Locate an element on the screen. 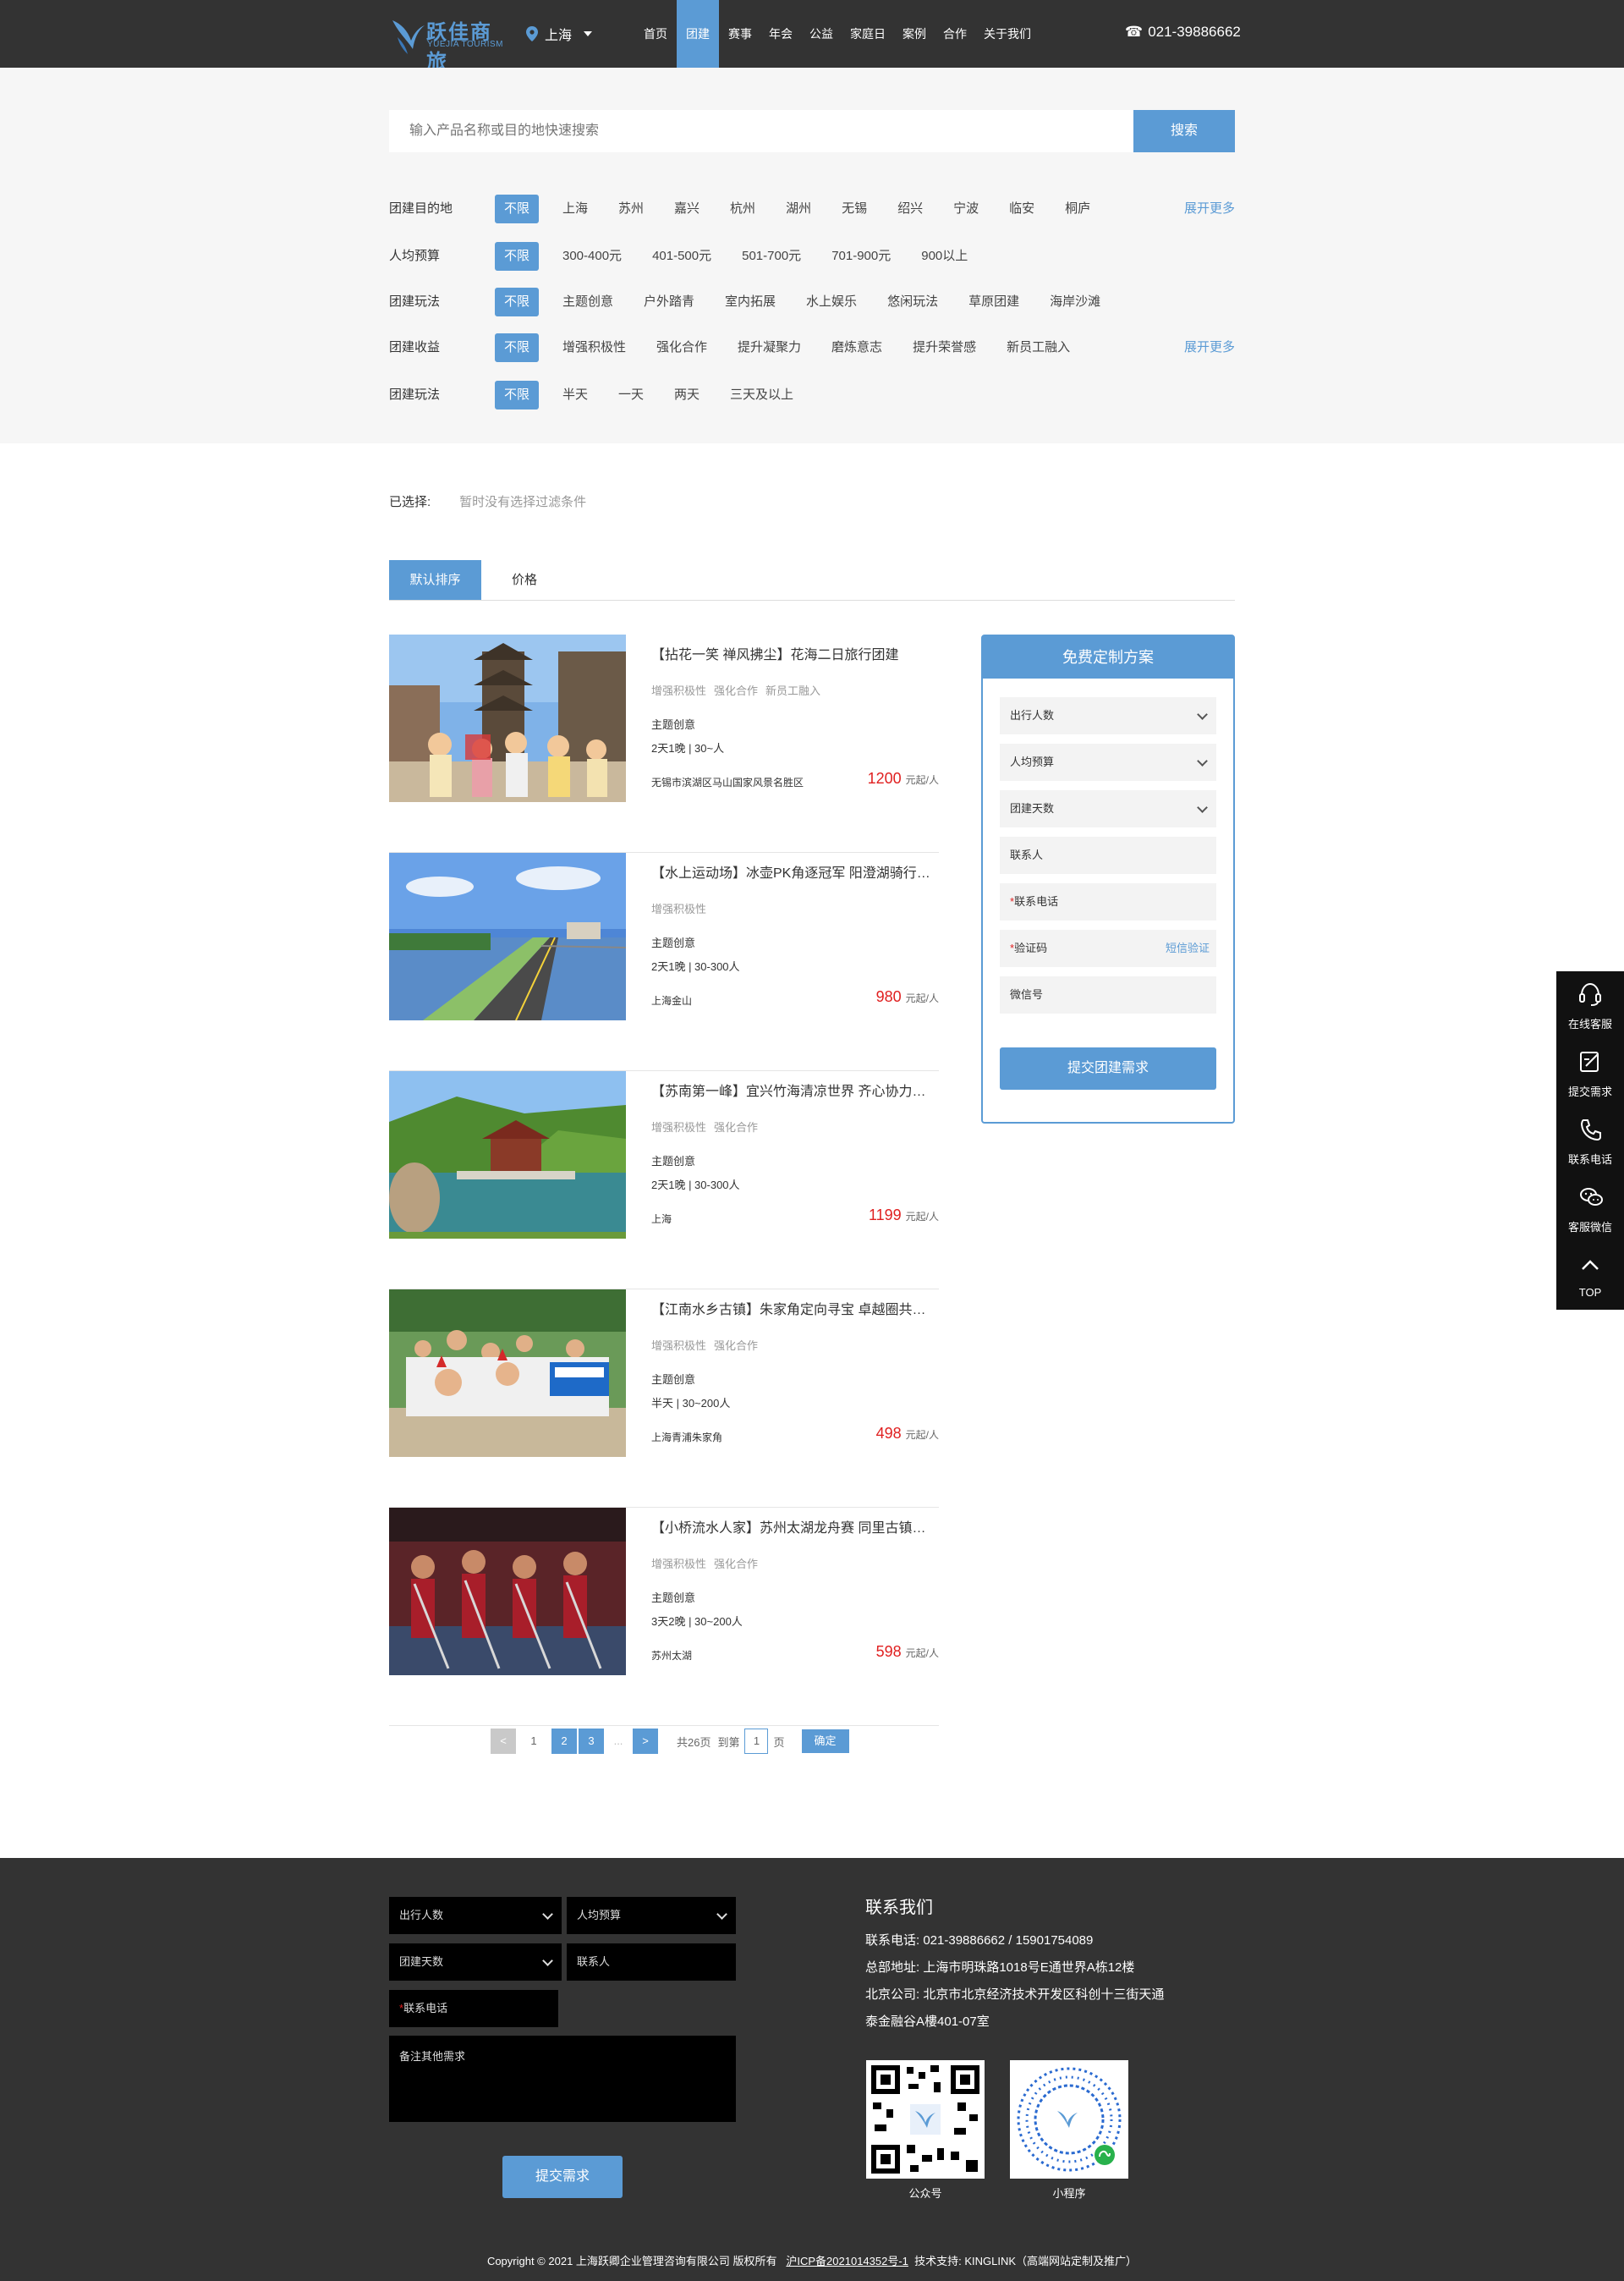 Image resolution: width=1624 pixels, height=2281 pixels. header-phone: ☎ 021-39886662 is located at coordinates (1183, 32).